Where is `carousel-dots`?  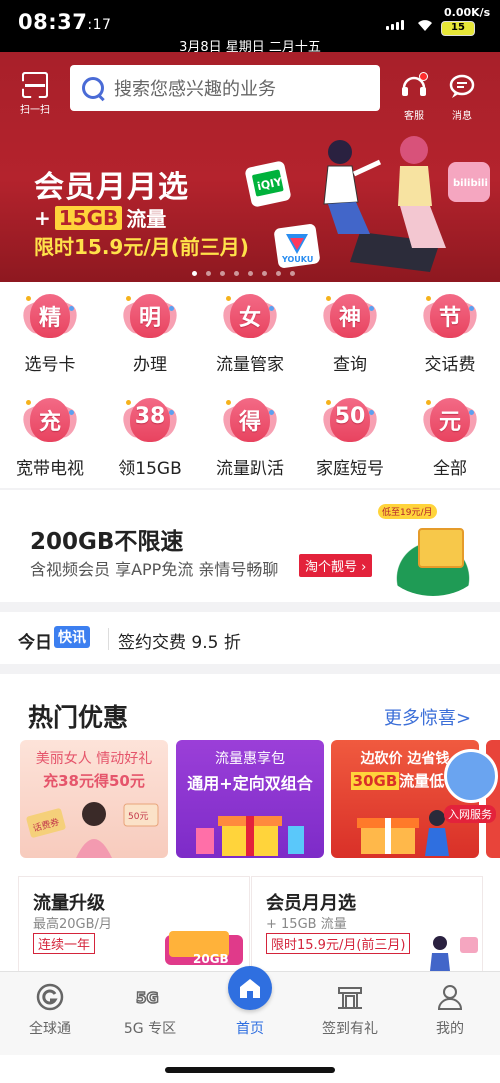
carousel-dots is located at coordinates (243, 273).